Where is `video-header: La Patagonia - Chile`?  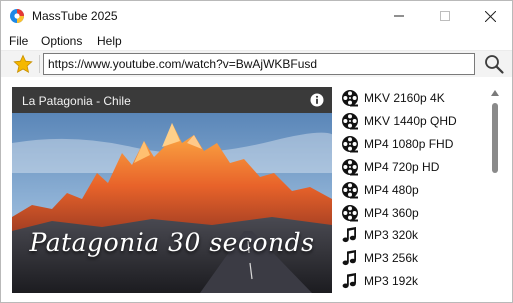 video-header: La Patagonia - Chile is located at coordinates (172, 100).